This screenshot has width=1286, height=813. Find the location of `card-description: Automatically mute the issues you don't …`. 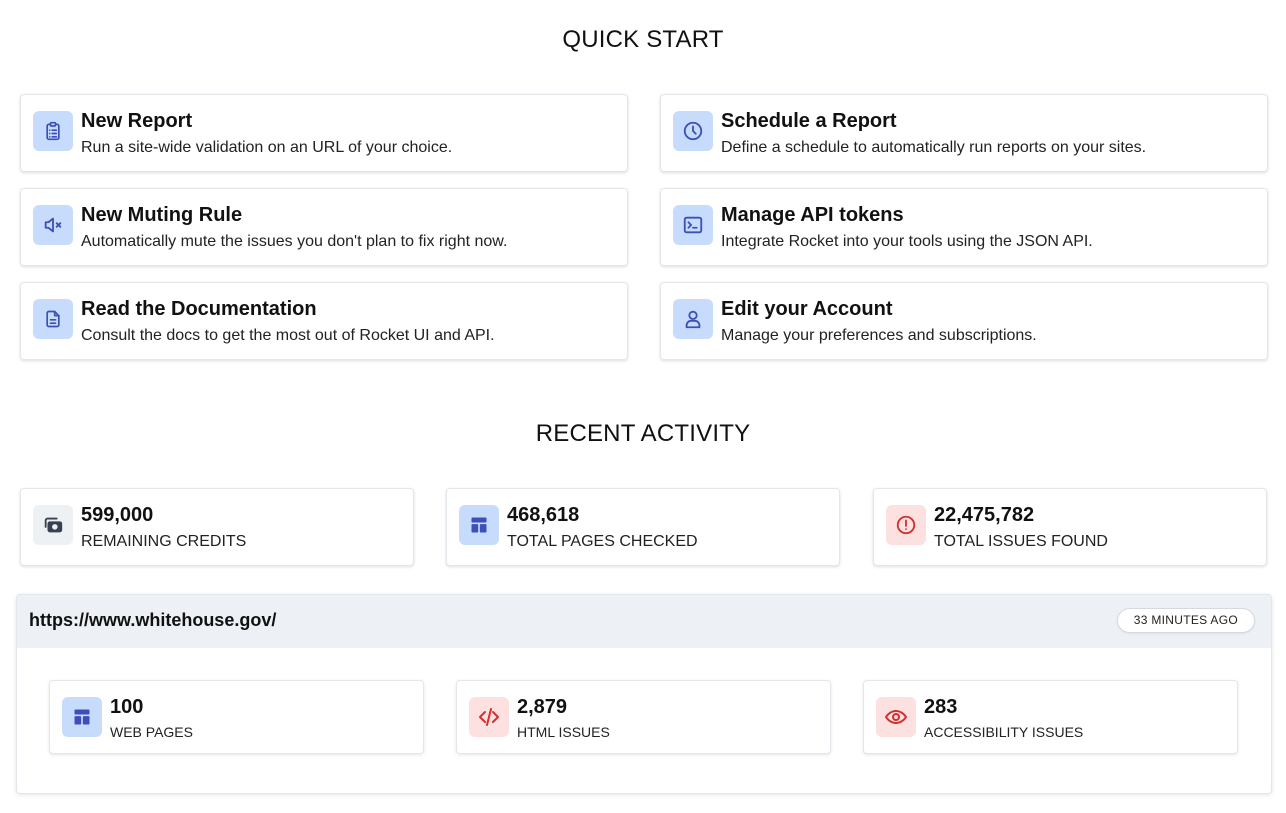

card-description: Automatically mute the issues you don't … is located at coordinates (294, 241).